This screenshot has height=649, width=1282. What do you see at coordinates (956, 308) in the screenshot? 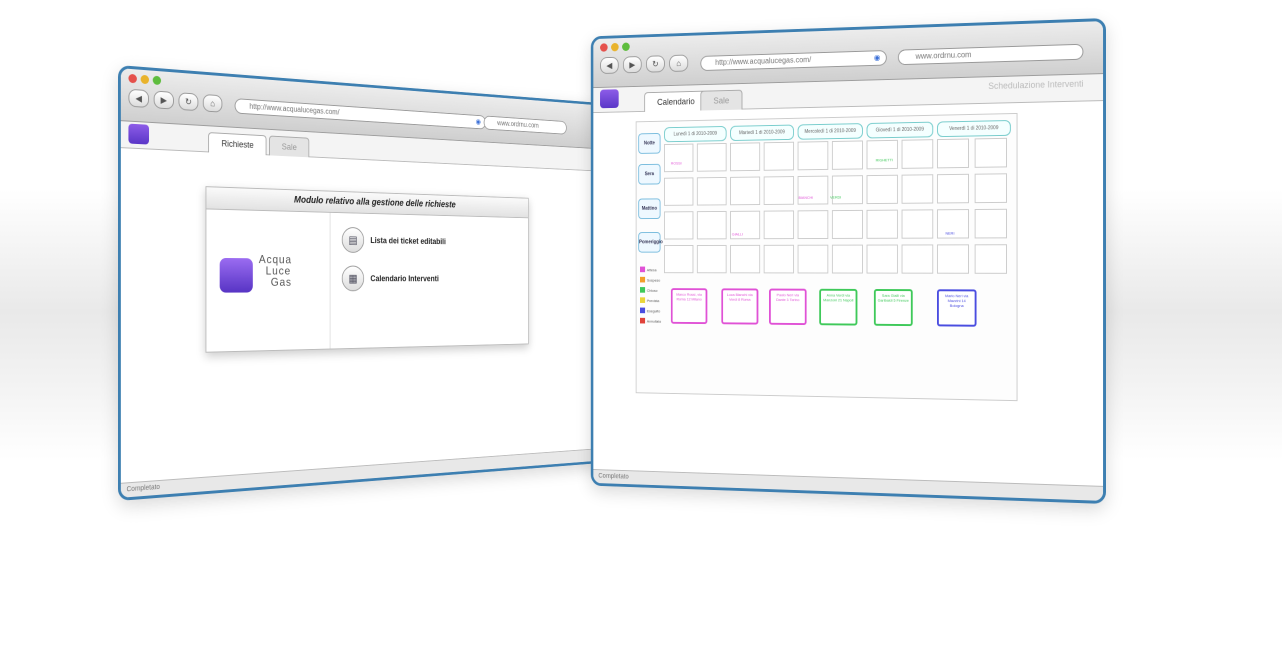
I see `intervention-card: Mario Neri via Mazzini 14 Bologna` at bounding box center [956, 308].